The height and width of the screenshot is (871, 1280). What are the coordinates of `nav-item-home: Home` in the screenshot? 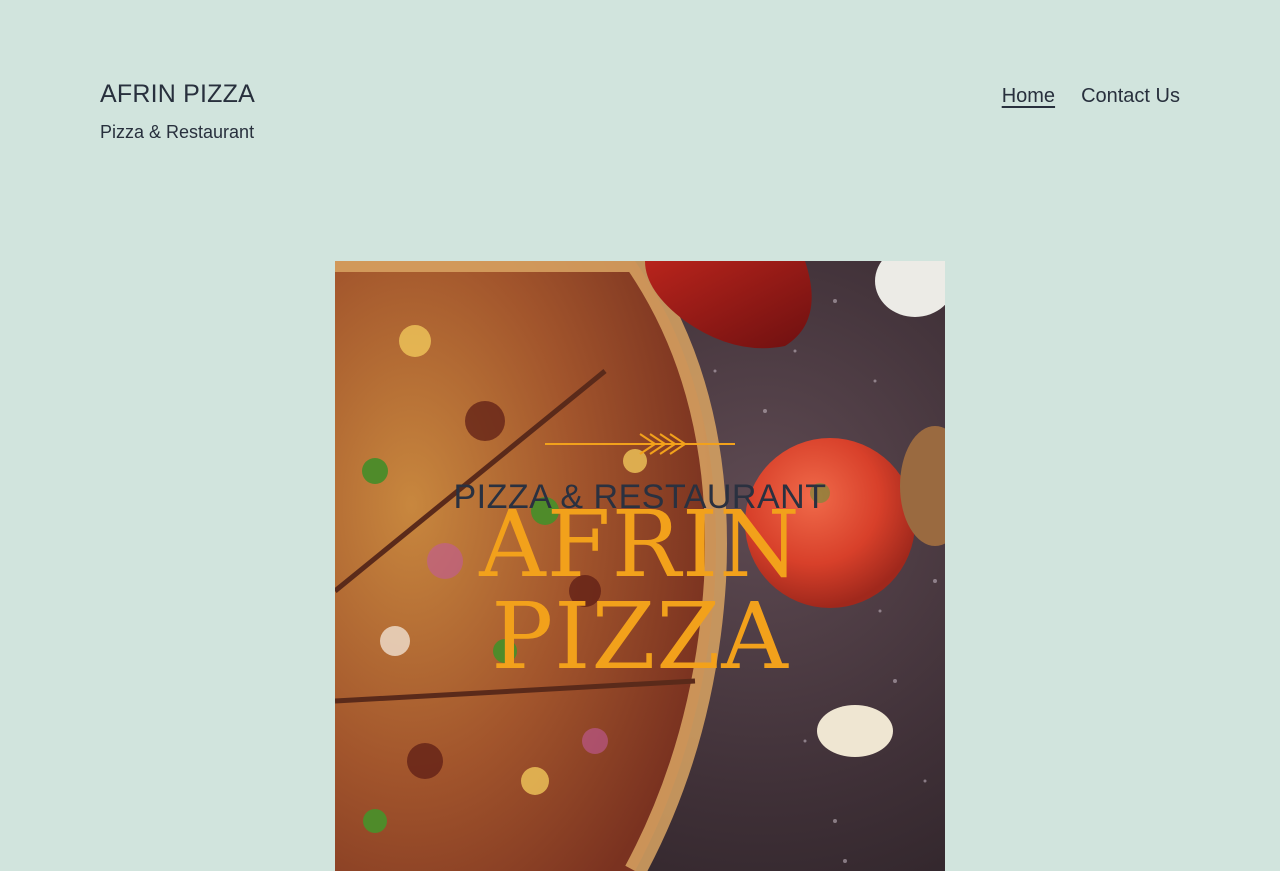 It's located at (1028, 96).